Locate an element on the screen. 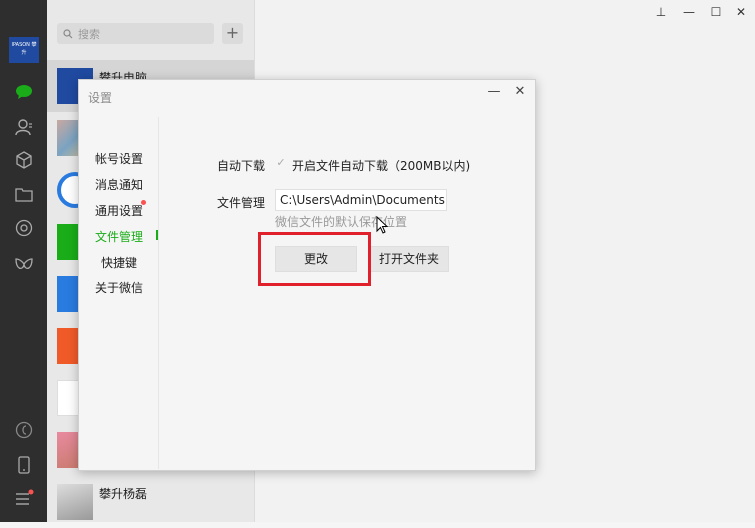 This screenshot has width=755, height=528. active-indicator is located at coordinates (157, 235).